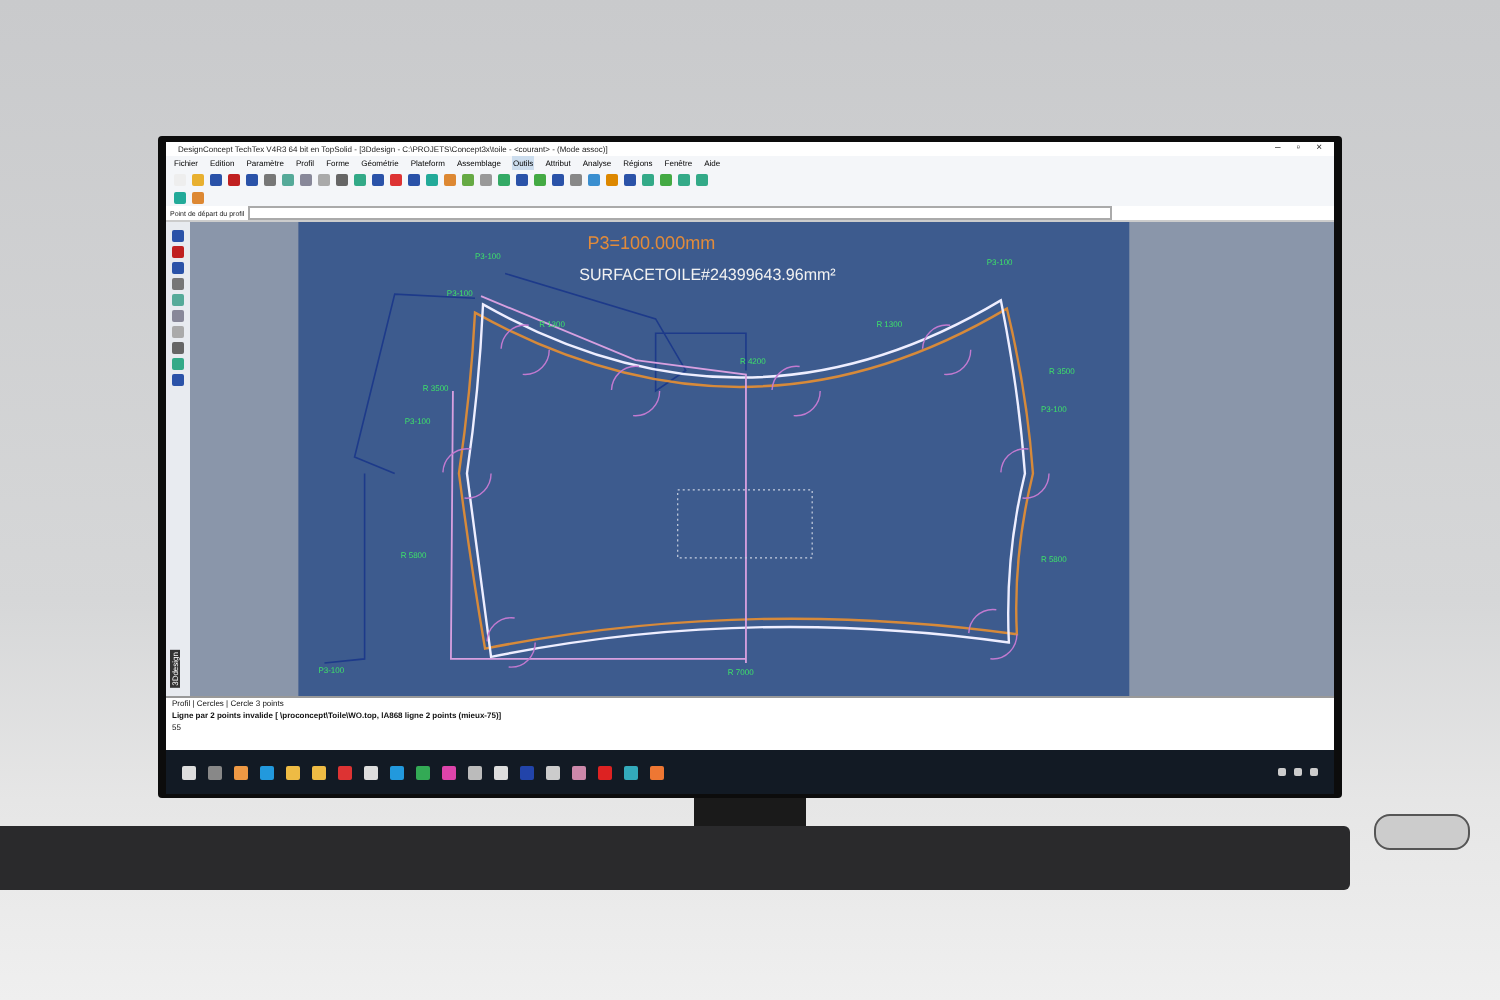  Describe the element at coordinates (651, 242) in the screenshot. I see `dimension-text: P3=100.000mm` at that location.